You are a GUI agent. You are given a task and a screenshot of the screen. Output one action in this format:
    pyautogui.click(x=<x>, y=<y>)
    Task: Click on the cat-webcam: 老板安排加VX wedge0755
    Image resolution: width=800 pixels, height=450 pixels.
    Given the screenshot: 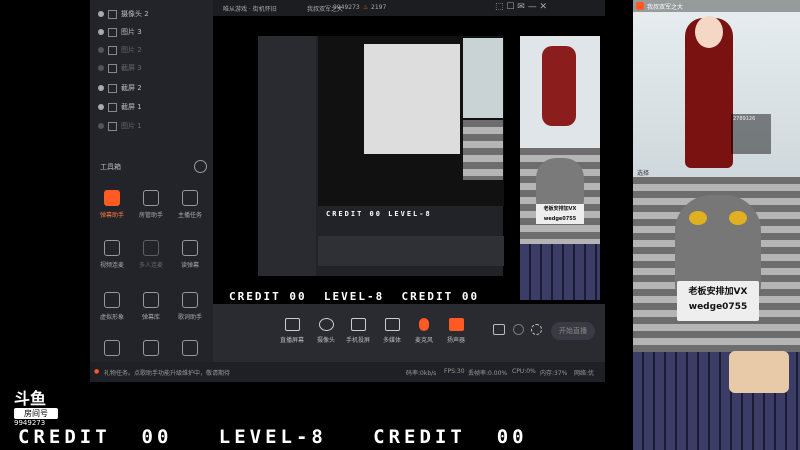 What is the action you would take?
    pyautogui.click(x=716, y=313)
    